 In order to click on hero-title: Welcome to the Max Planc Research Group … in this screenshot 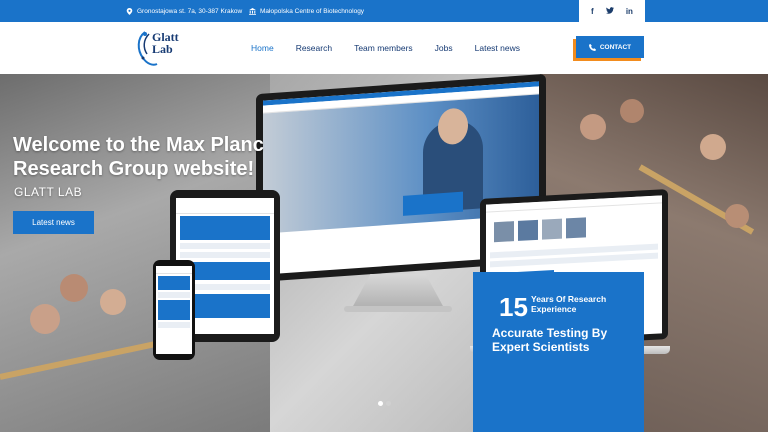, I will do `click(148, 157)`.